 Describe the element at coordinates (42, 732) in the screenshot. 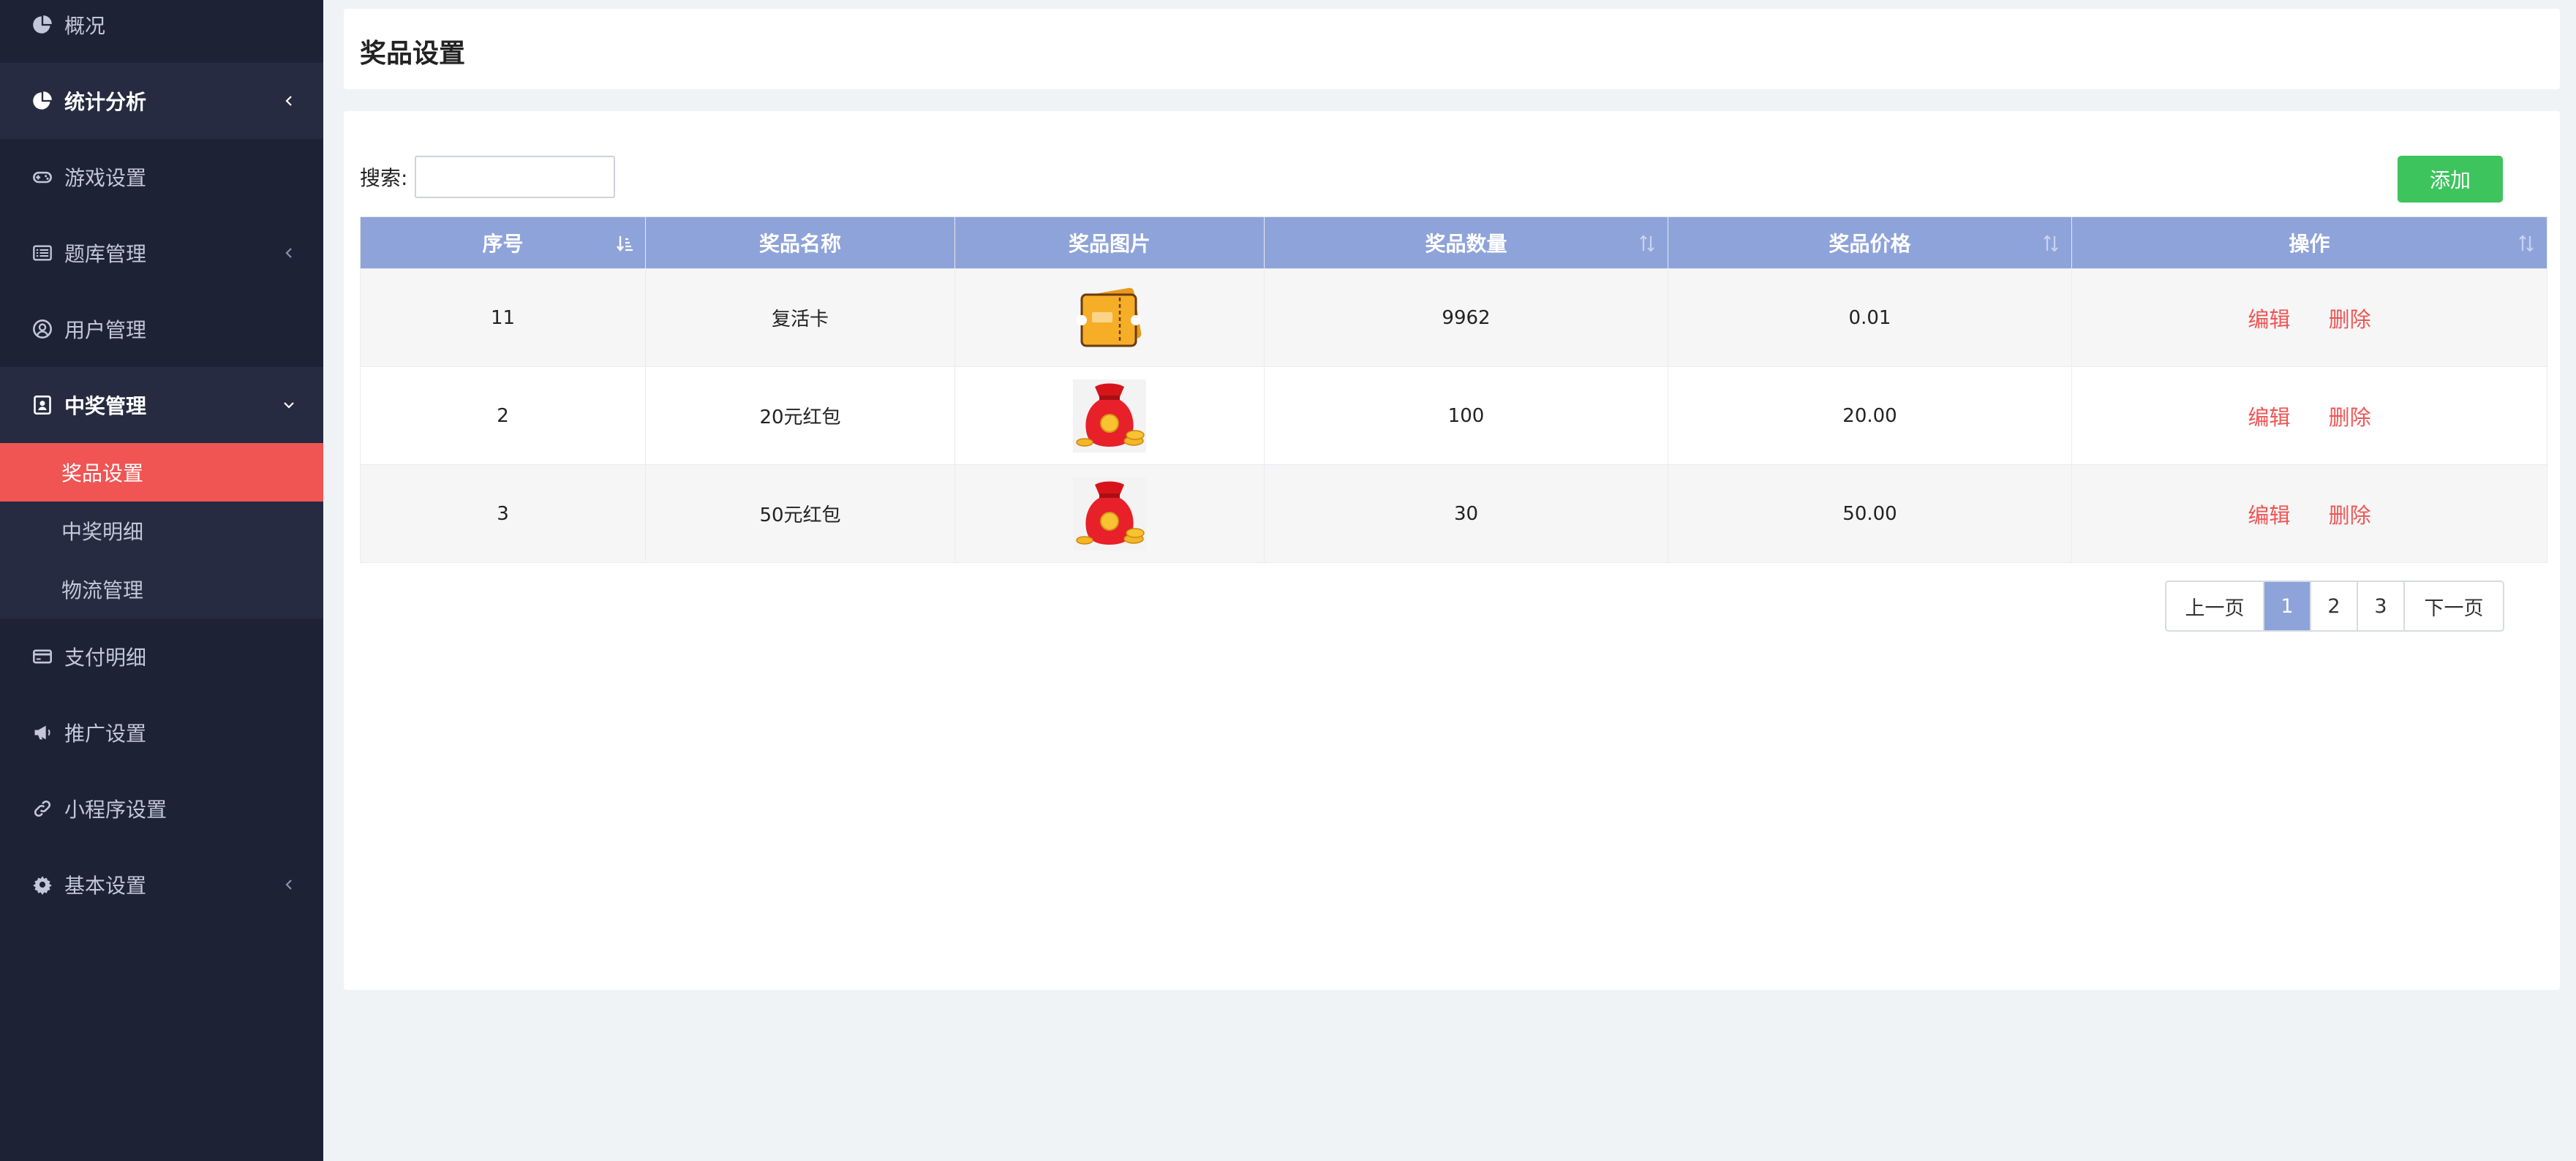

I see `megaphone-icon` at that location.